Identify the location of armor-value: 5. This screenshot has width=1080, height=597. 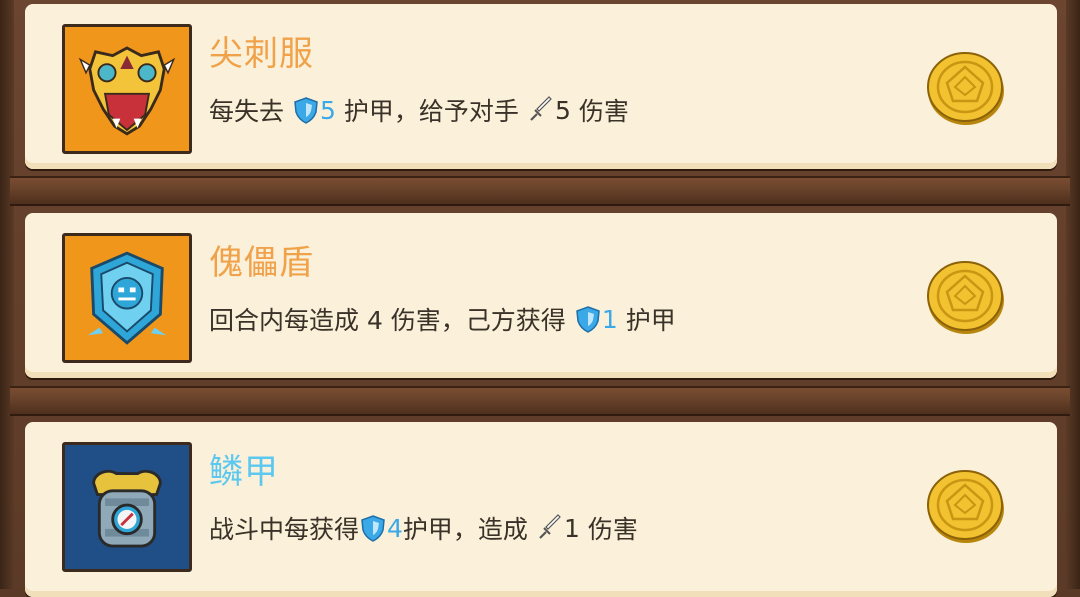
(328, 110).